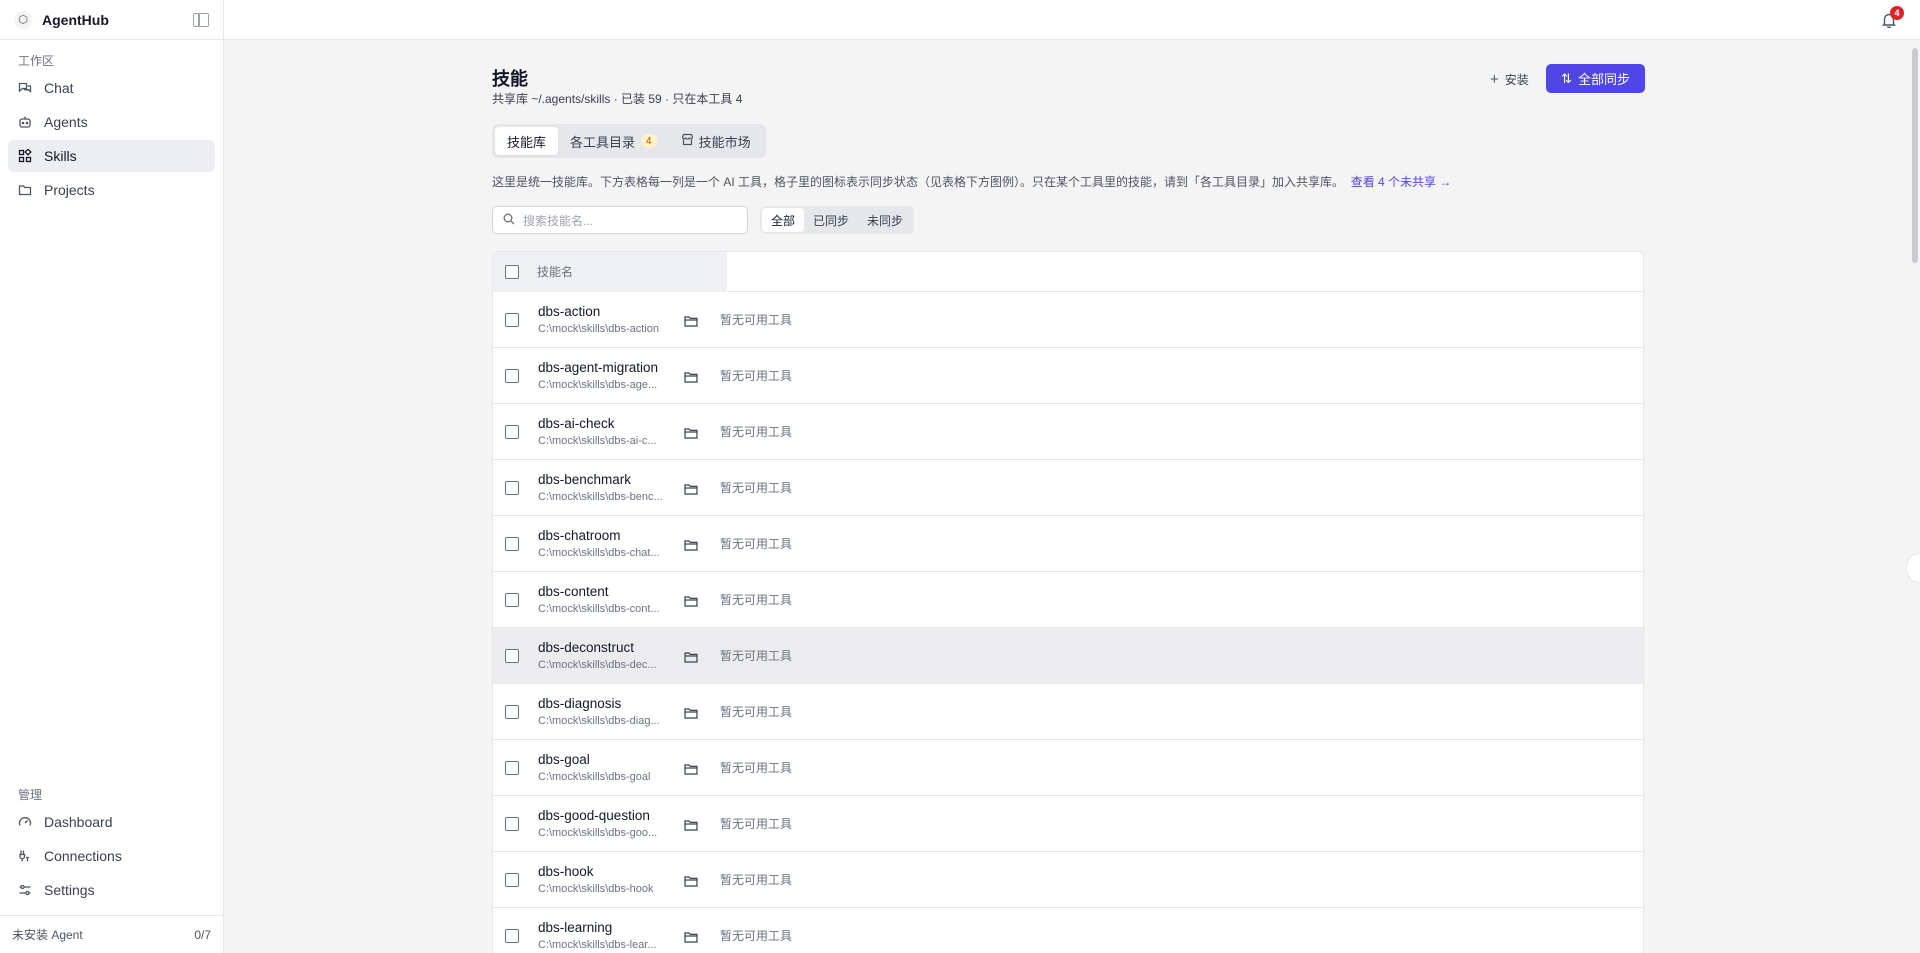 The height and width of the screenshot is (953, 1920). What do you see at coordinates (606, 319) in the screenshot?
I see `skill-cell: dbs-action C:\mock\skills\dbs-action` at bounding box center [606, 319].